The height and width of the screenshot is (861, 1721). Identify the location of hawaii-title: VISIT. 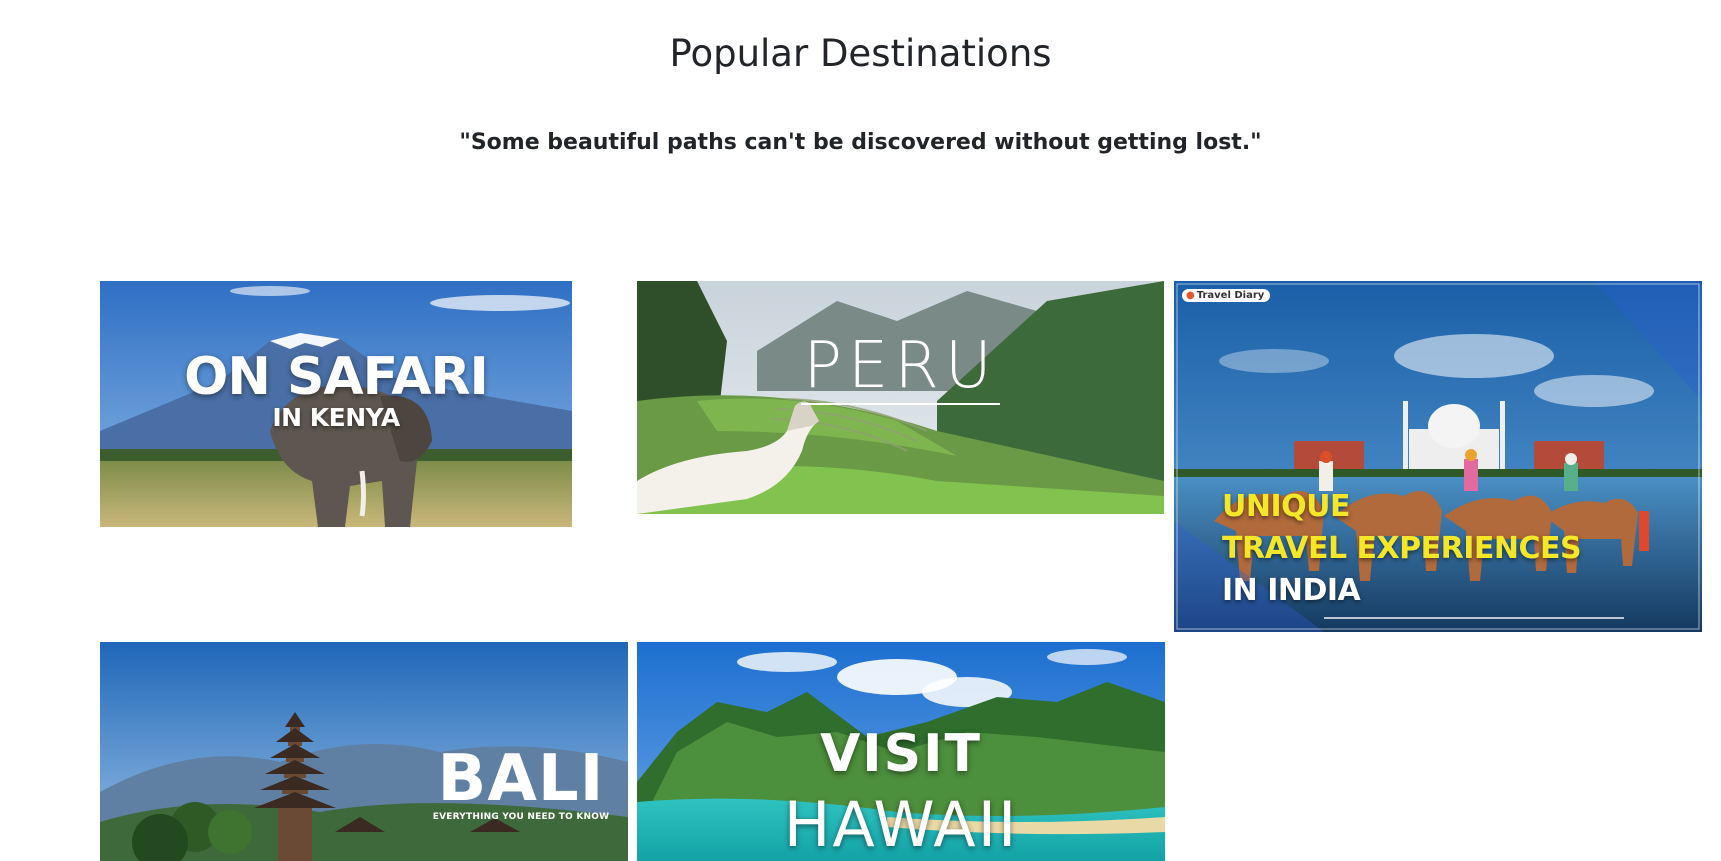
(901, 754).